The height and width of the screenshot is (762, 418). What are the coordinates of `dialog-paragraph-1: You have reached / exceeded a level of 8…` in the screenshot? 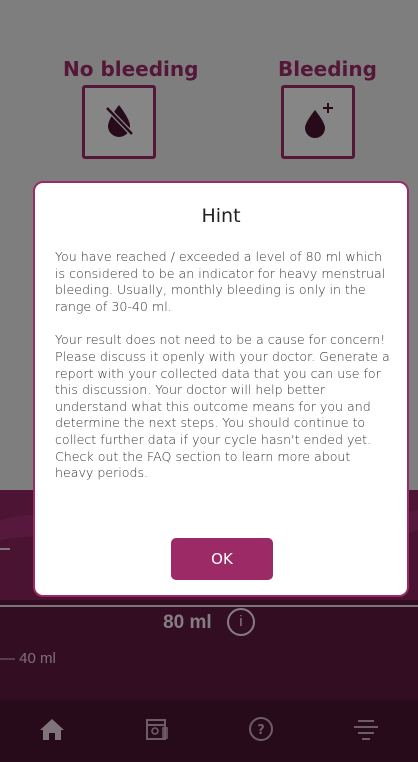 It's located at (220, 281).